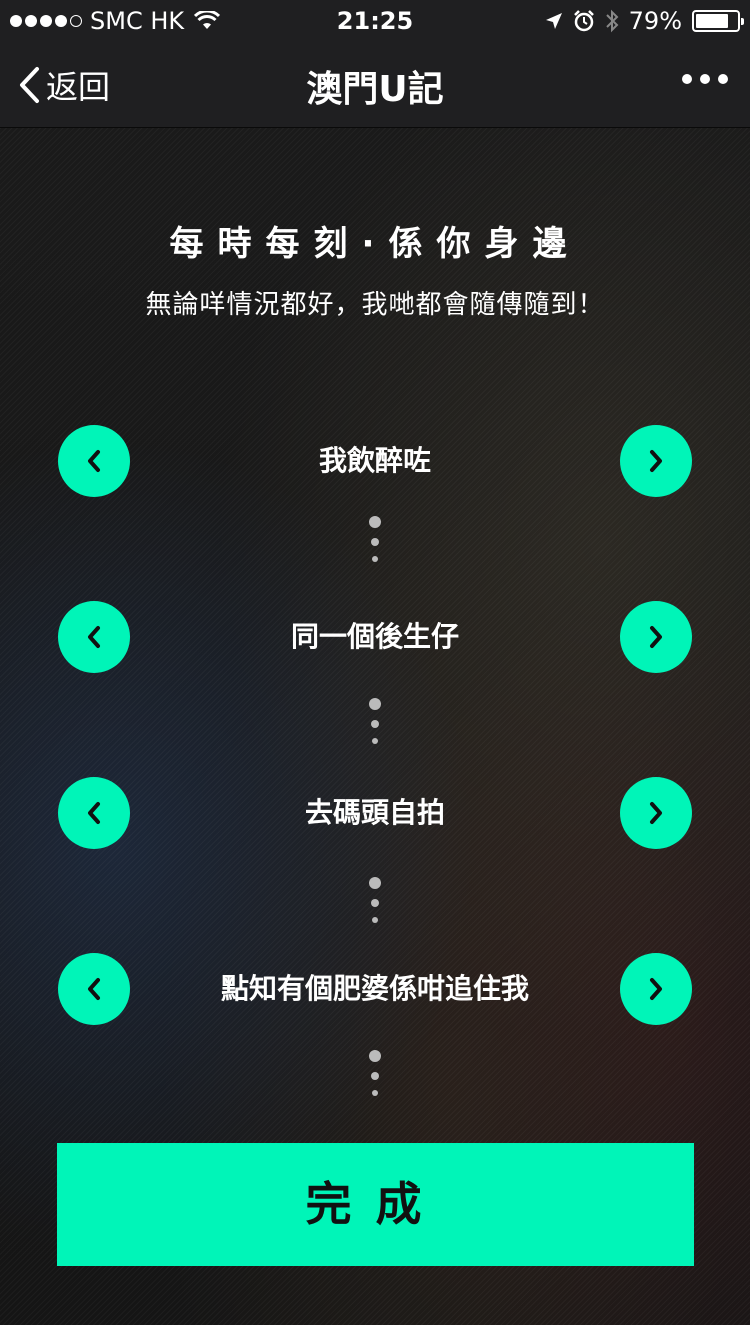 This screenshot has width=750, height=1325. I want to click on done-button: 完成, so click(375, 1204).